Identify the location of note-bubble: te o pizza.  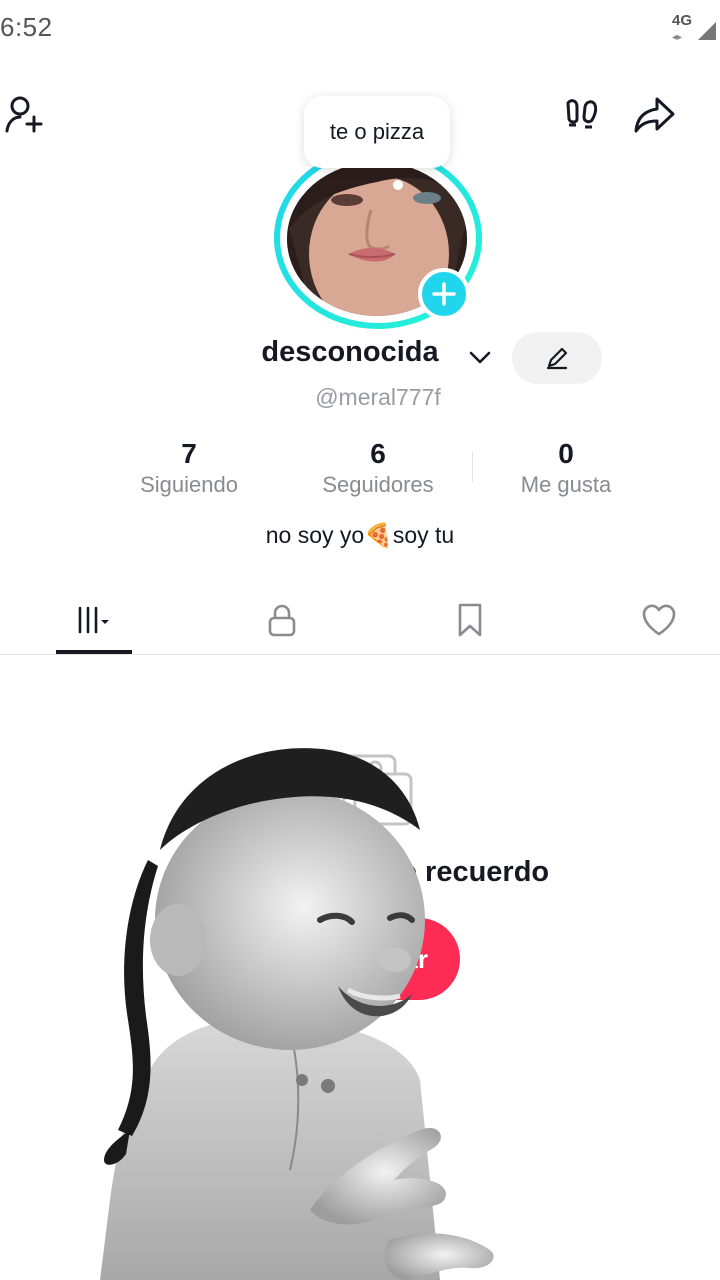
(377, 132).